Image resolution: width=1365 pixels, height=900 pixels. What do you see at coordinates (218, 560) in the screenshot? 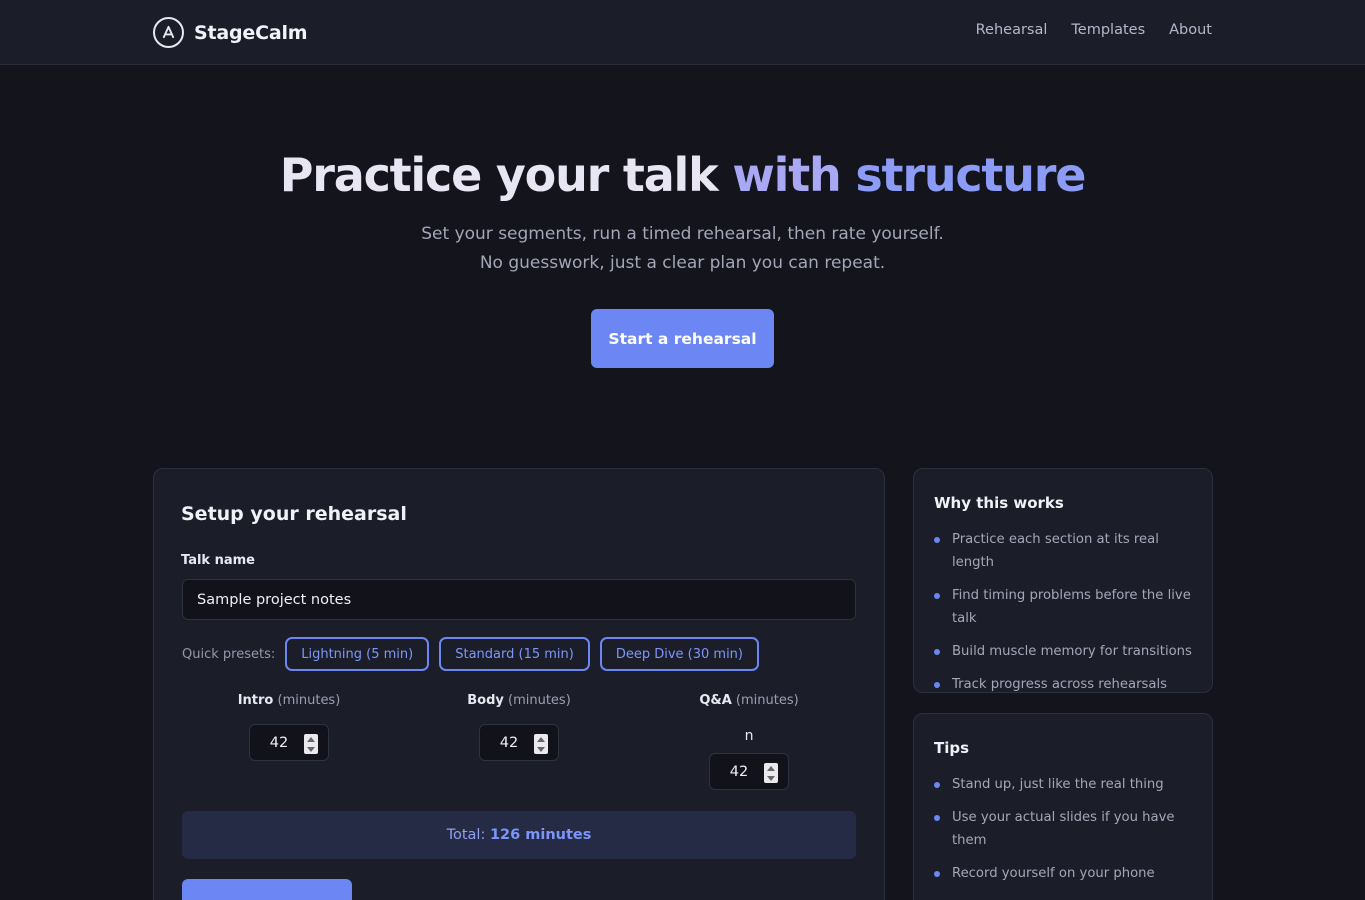
I see `talk-name-label: Talk name` at bounding box center [218, 560].